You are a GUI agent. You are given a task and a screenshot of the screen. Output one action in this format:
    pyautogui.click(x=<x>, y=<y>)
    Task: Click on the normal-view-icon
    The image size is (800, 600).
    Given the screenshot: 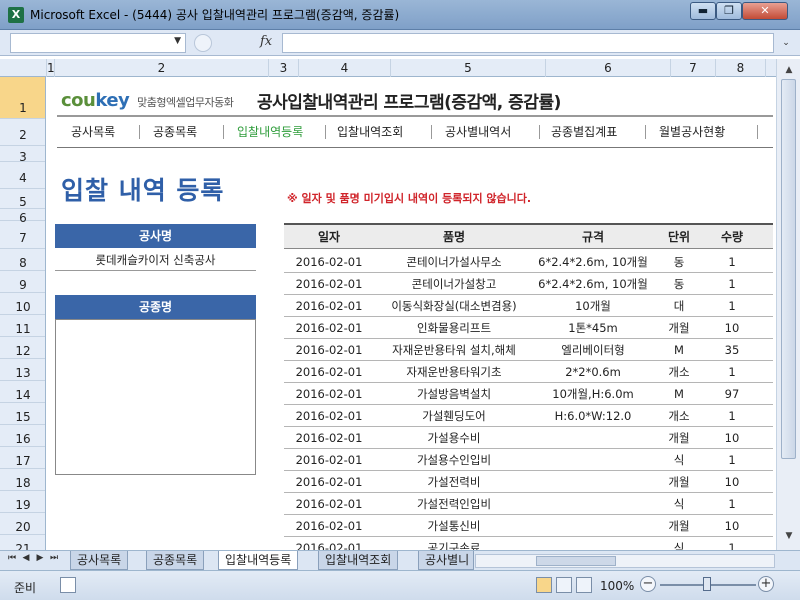 What is the action you would take?
    pyautogui.click(x=544, y=585)
    